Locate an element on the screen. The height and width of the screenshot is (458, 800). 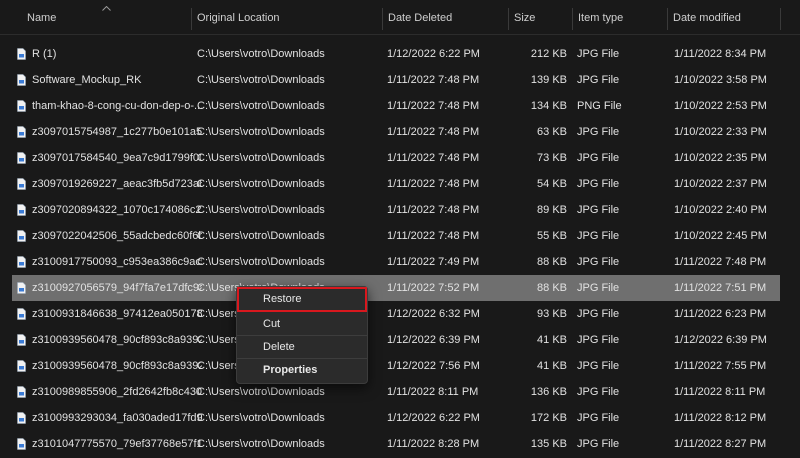
file-name: Software_Mockup_RK is located at coordinates (87, 80).